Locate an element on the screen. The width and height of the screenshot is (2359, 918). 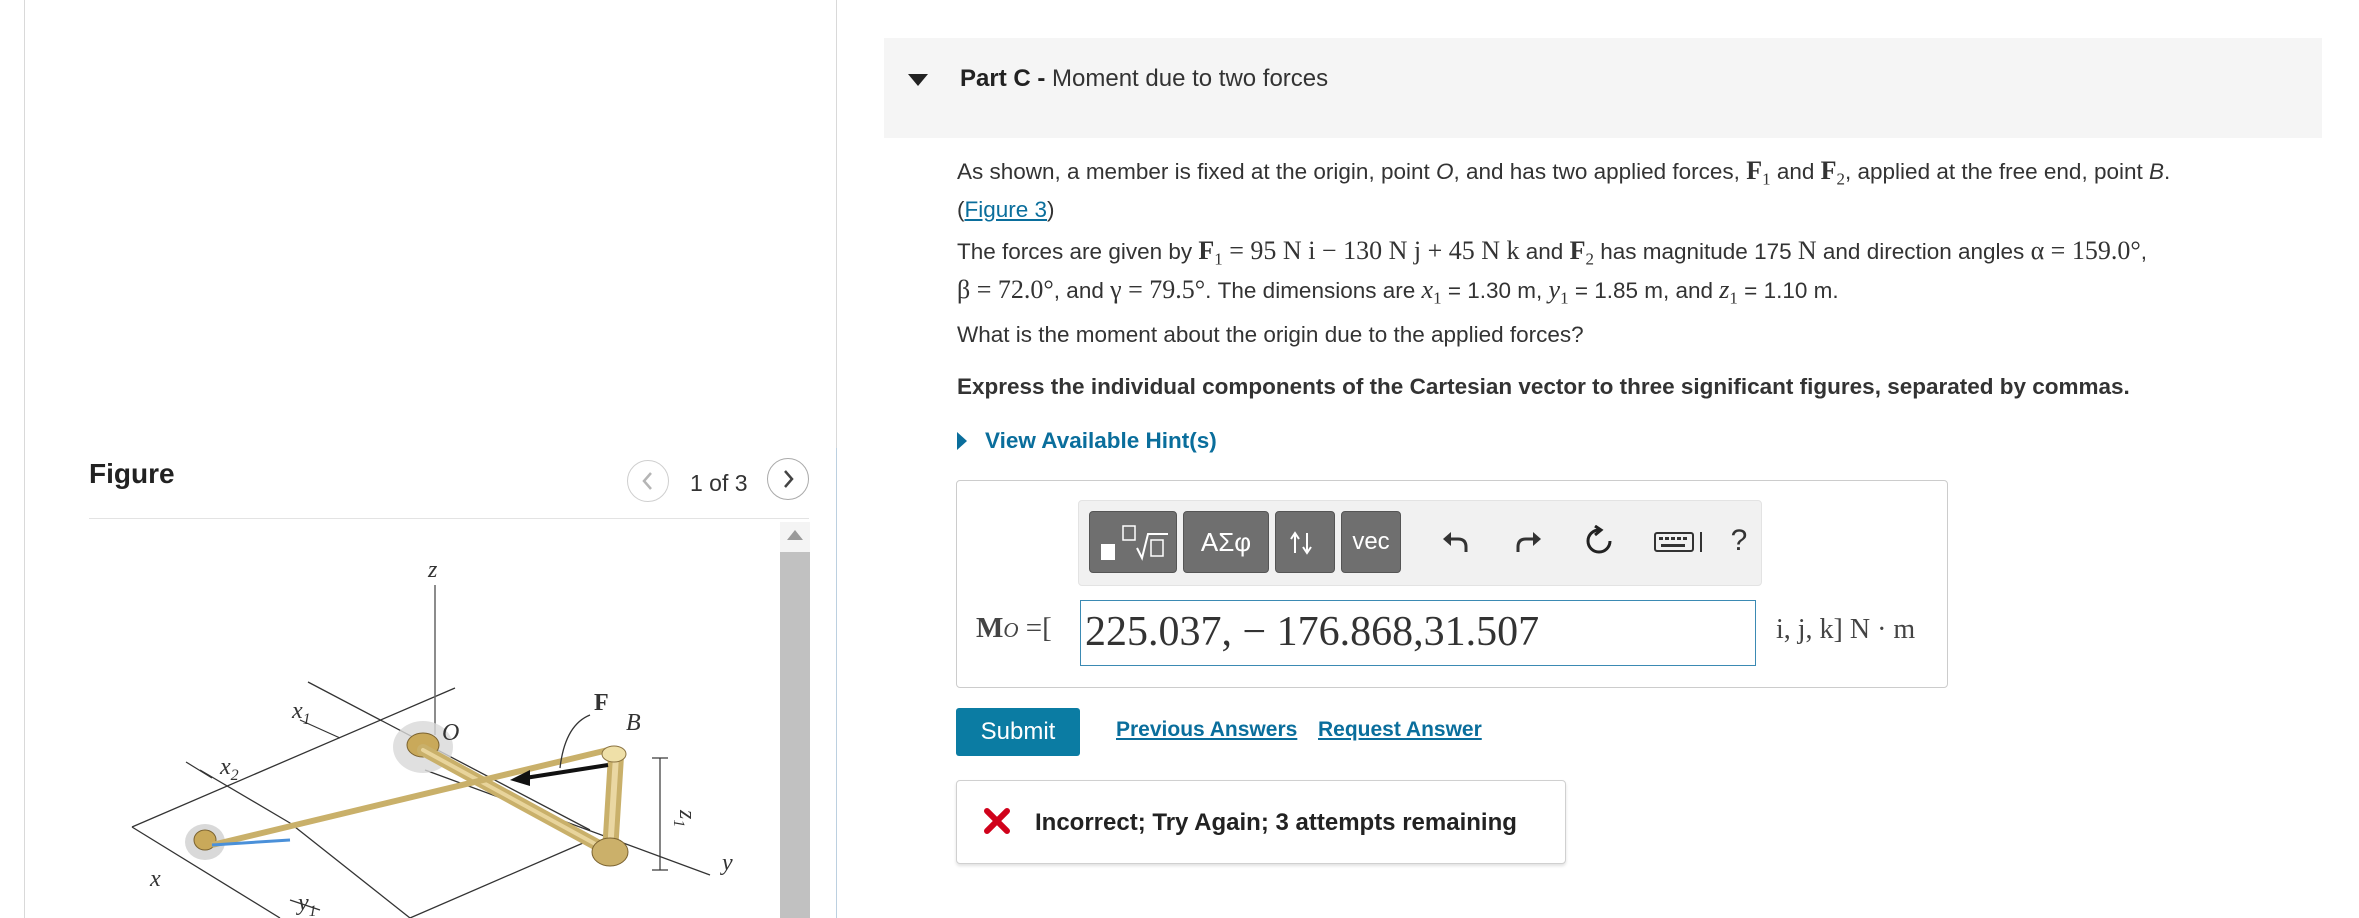
figure-link: Figure 3 is located at coordinates (1006, 209).